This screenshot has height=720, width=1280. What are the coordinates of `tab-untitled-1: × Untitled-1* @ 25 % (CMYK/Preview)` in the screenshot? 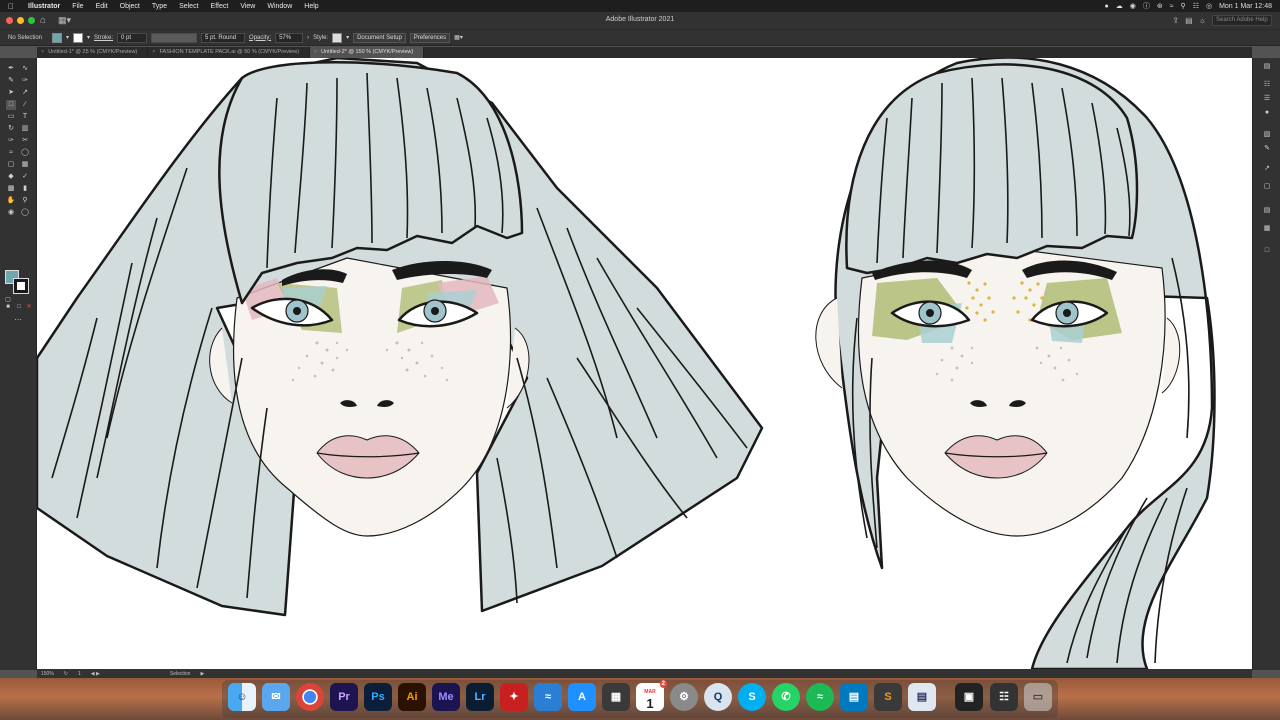 It's located at (93, 52).